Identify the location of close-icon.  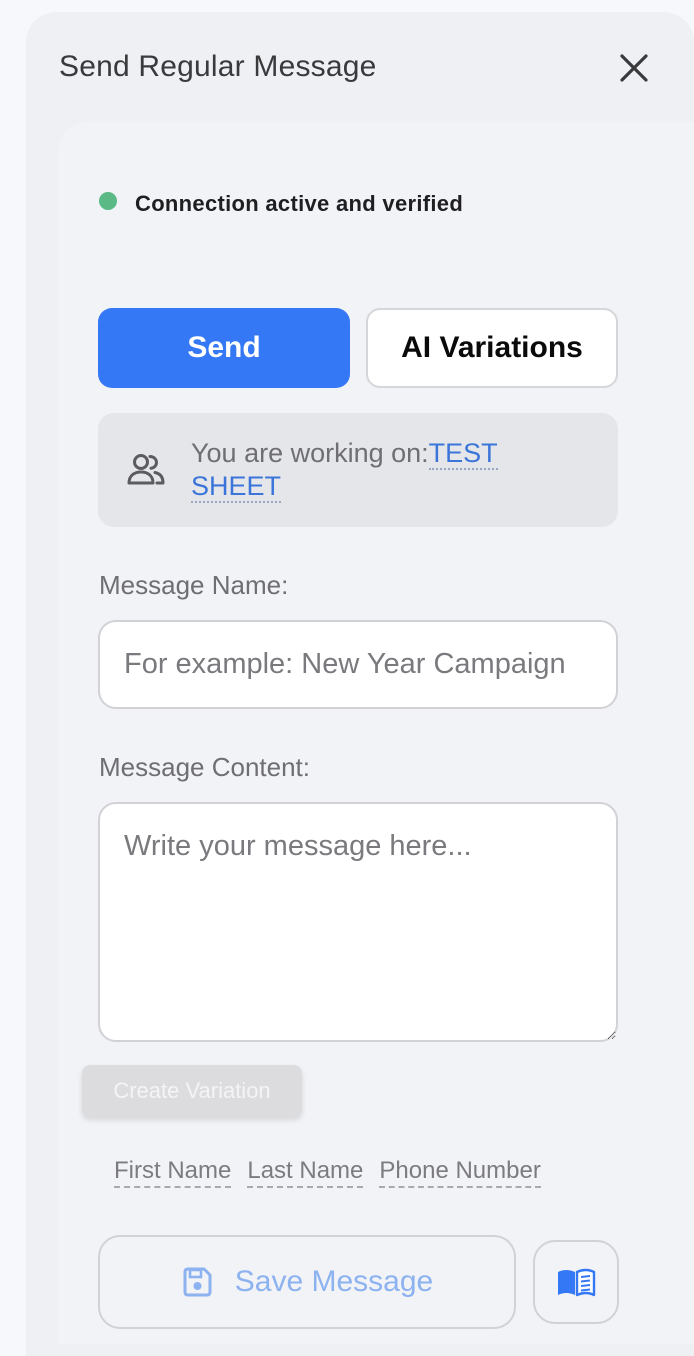
(634, 68).